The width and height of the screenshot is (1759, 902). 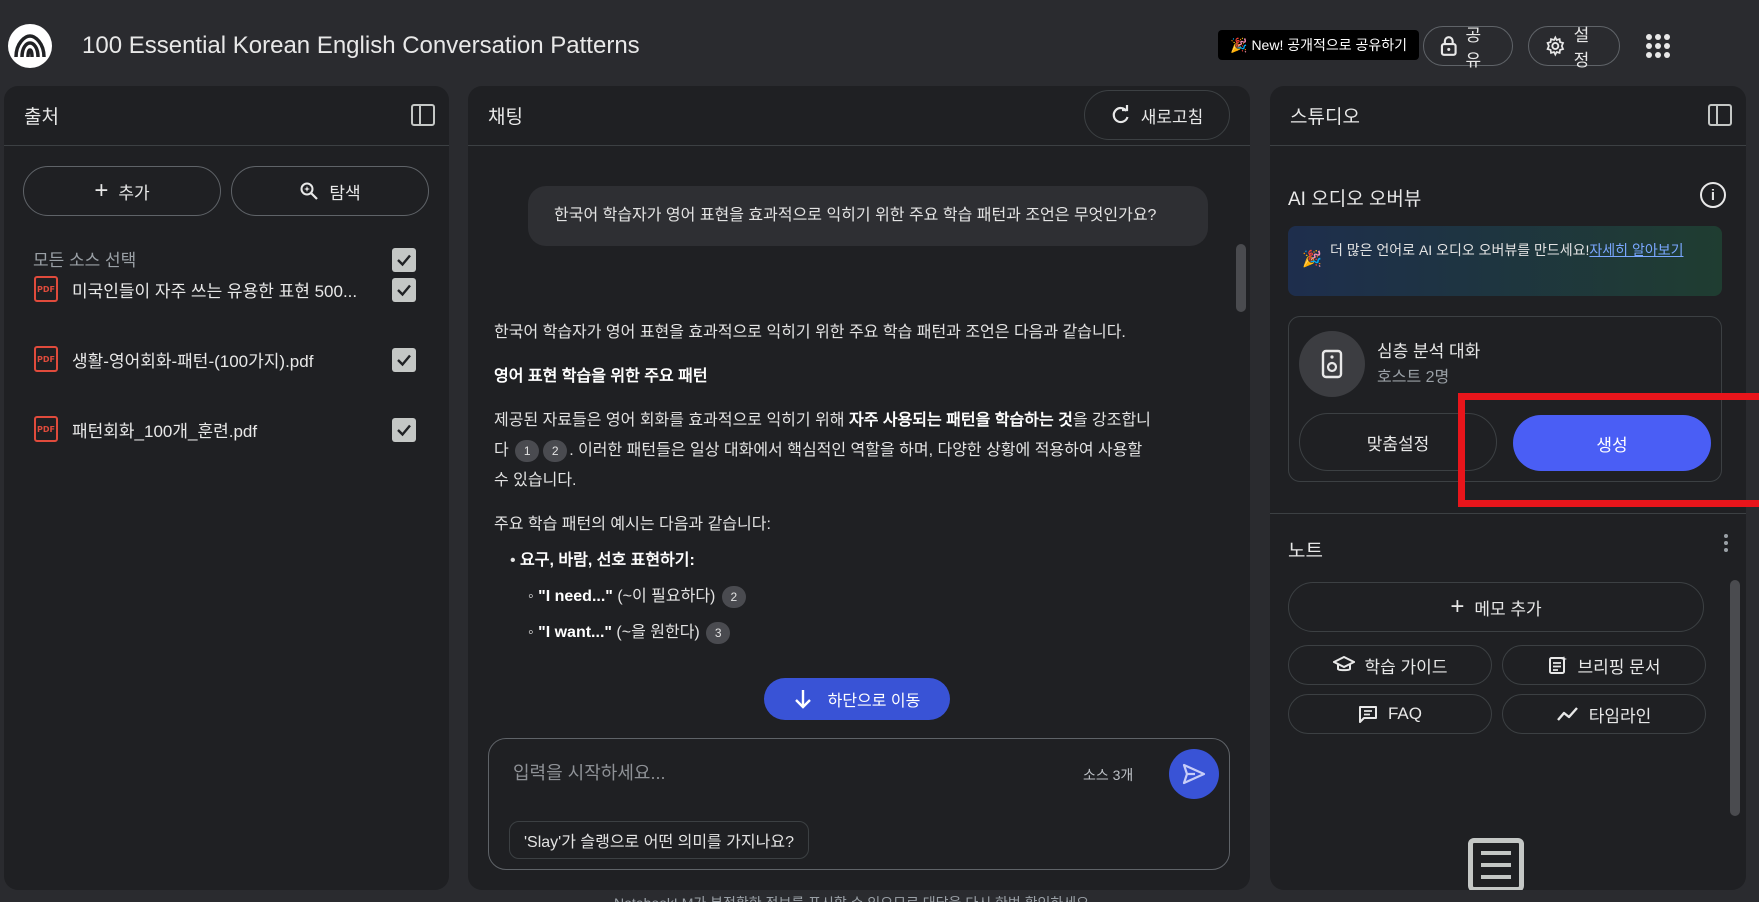 What do you see at coordinates (1460, 250) in the screenshot?
I see `promo-text: 더 많은 언어로 AI 오디오 오버뷰를 만드세요!` at bounding box center [1460, 250].